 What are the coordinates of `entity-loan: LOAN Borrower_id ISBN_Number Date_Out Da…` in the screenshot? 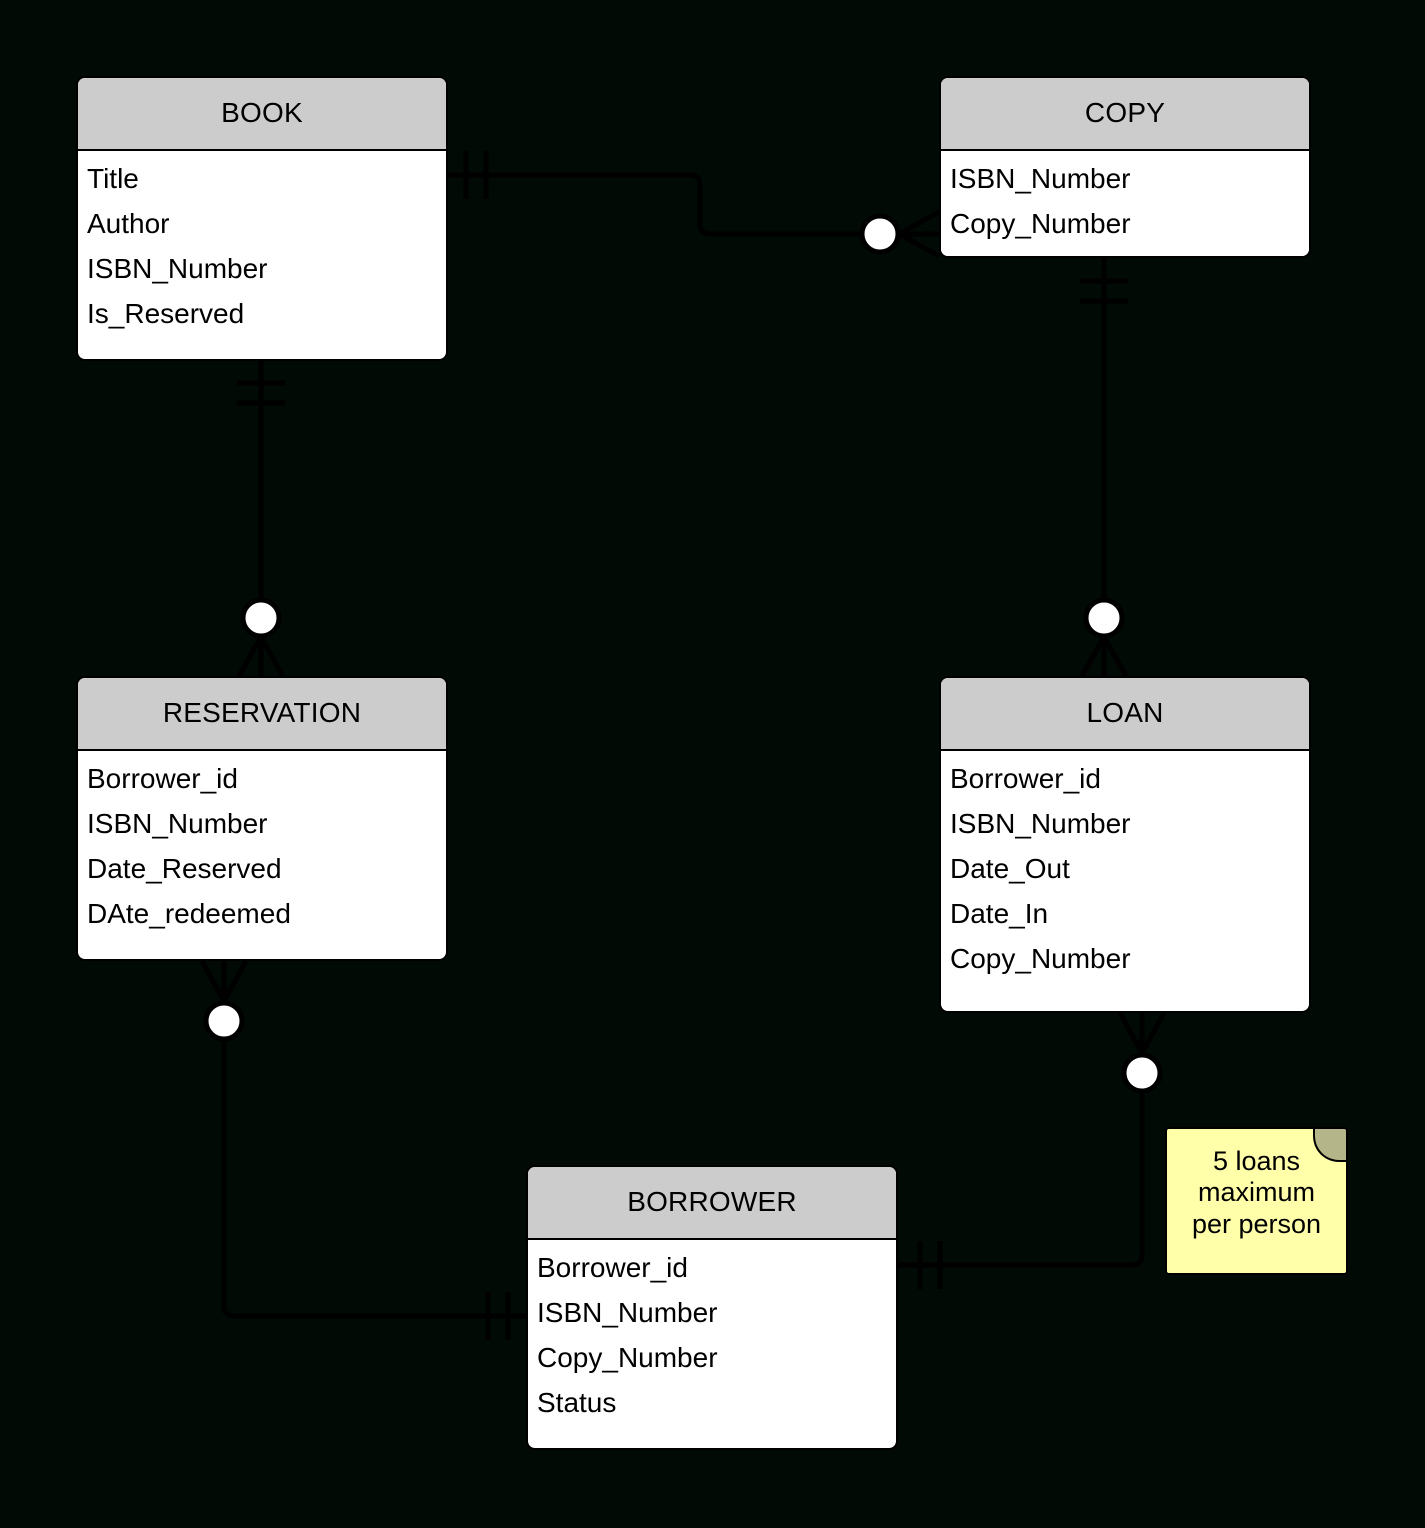 It's located at (1125, 844).